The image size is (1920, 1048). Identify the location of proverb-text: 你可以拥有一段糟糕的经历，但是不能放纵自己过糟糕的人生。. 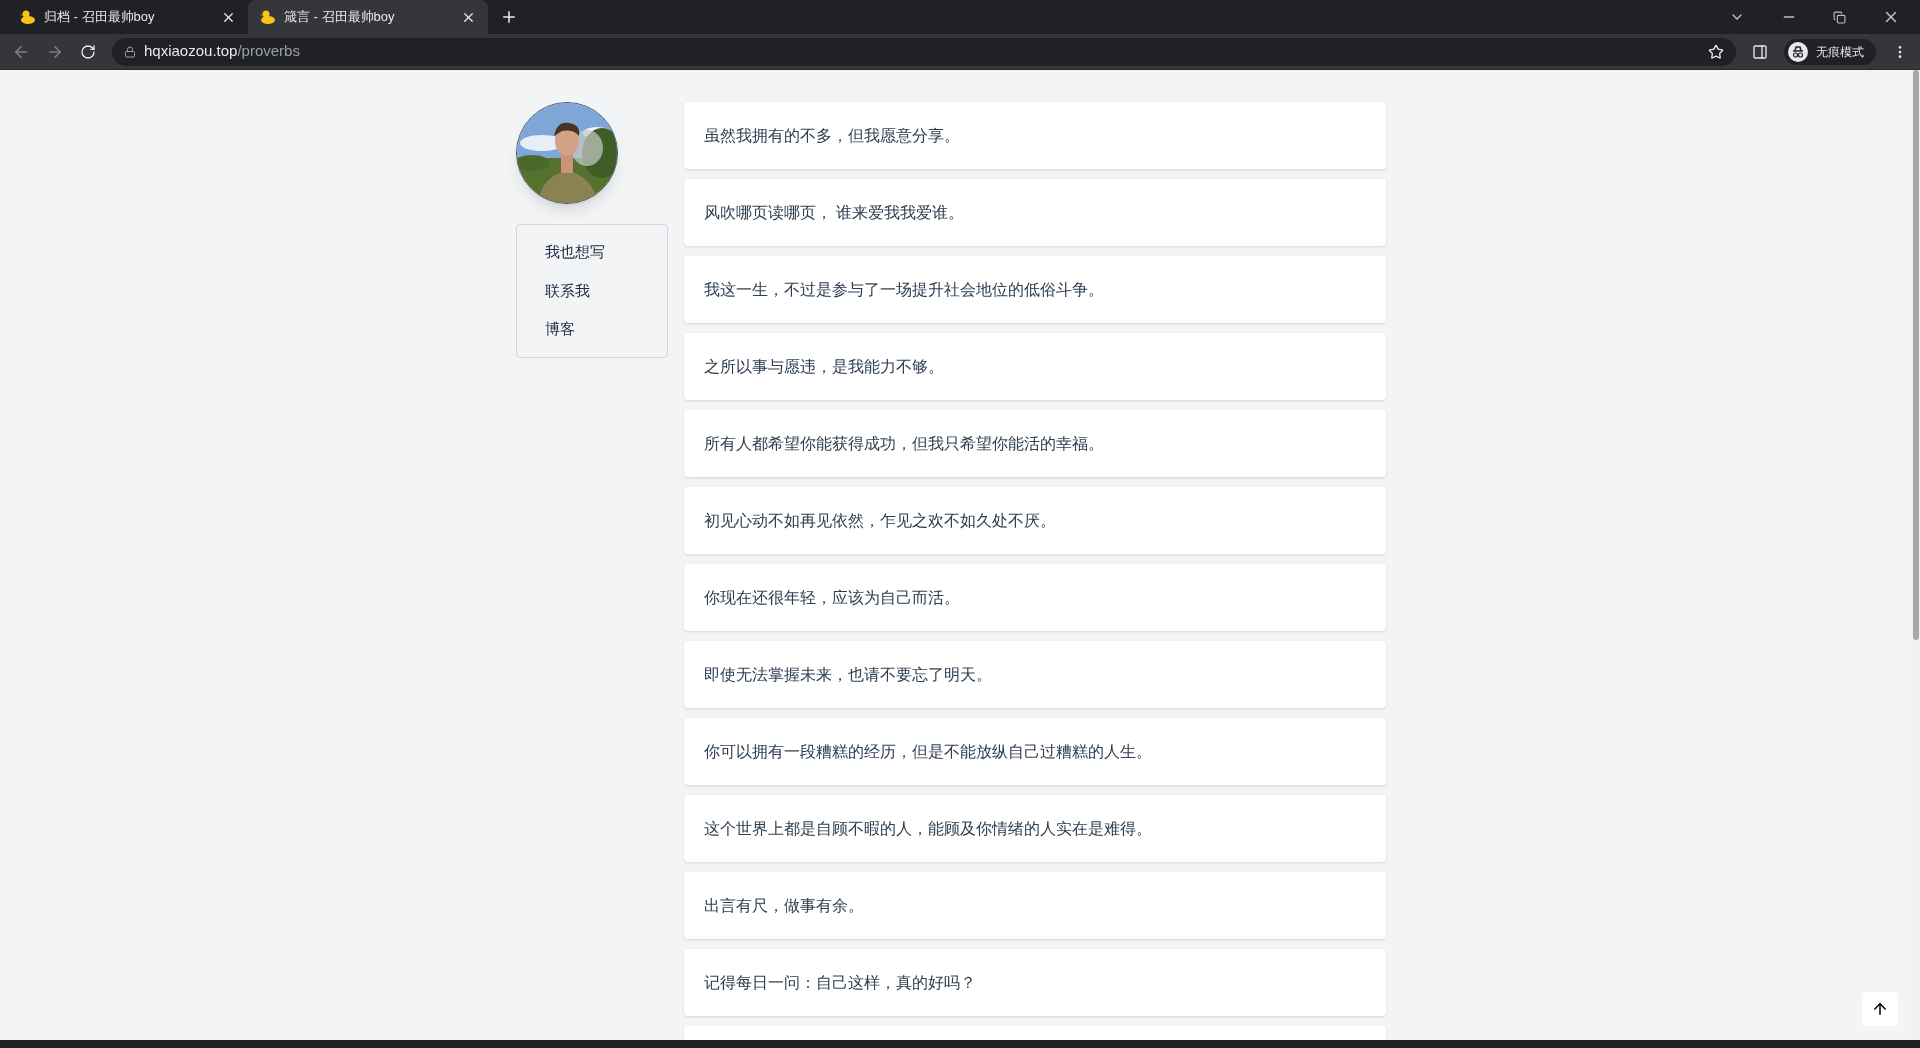
(928, 751).